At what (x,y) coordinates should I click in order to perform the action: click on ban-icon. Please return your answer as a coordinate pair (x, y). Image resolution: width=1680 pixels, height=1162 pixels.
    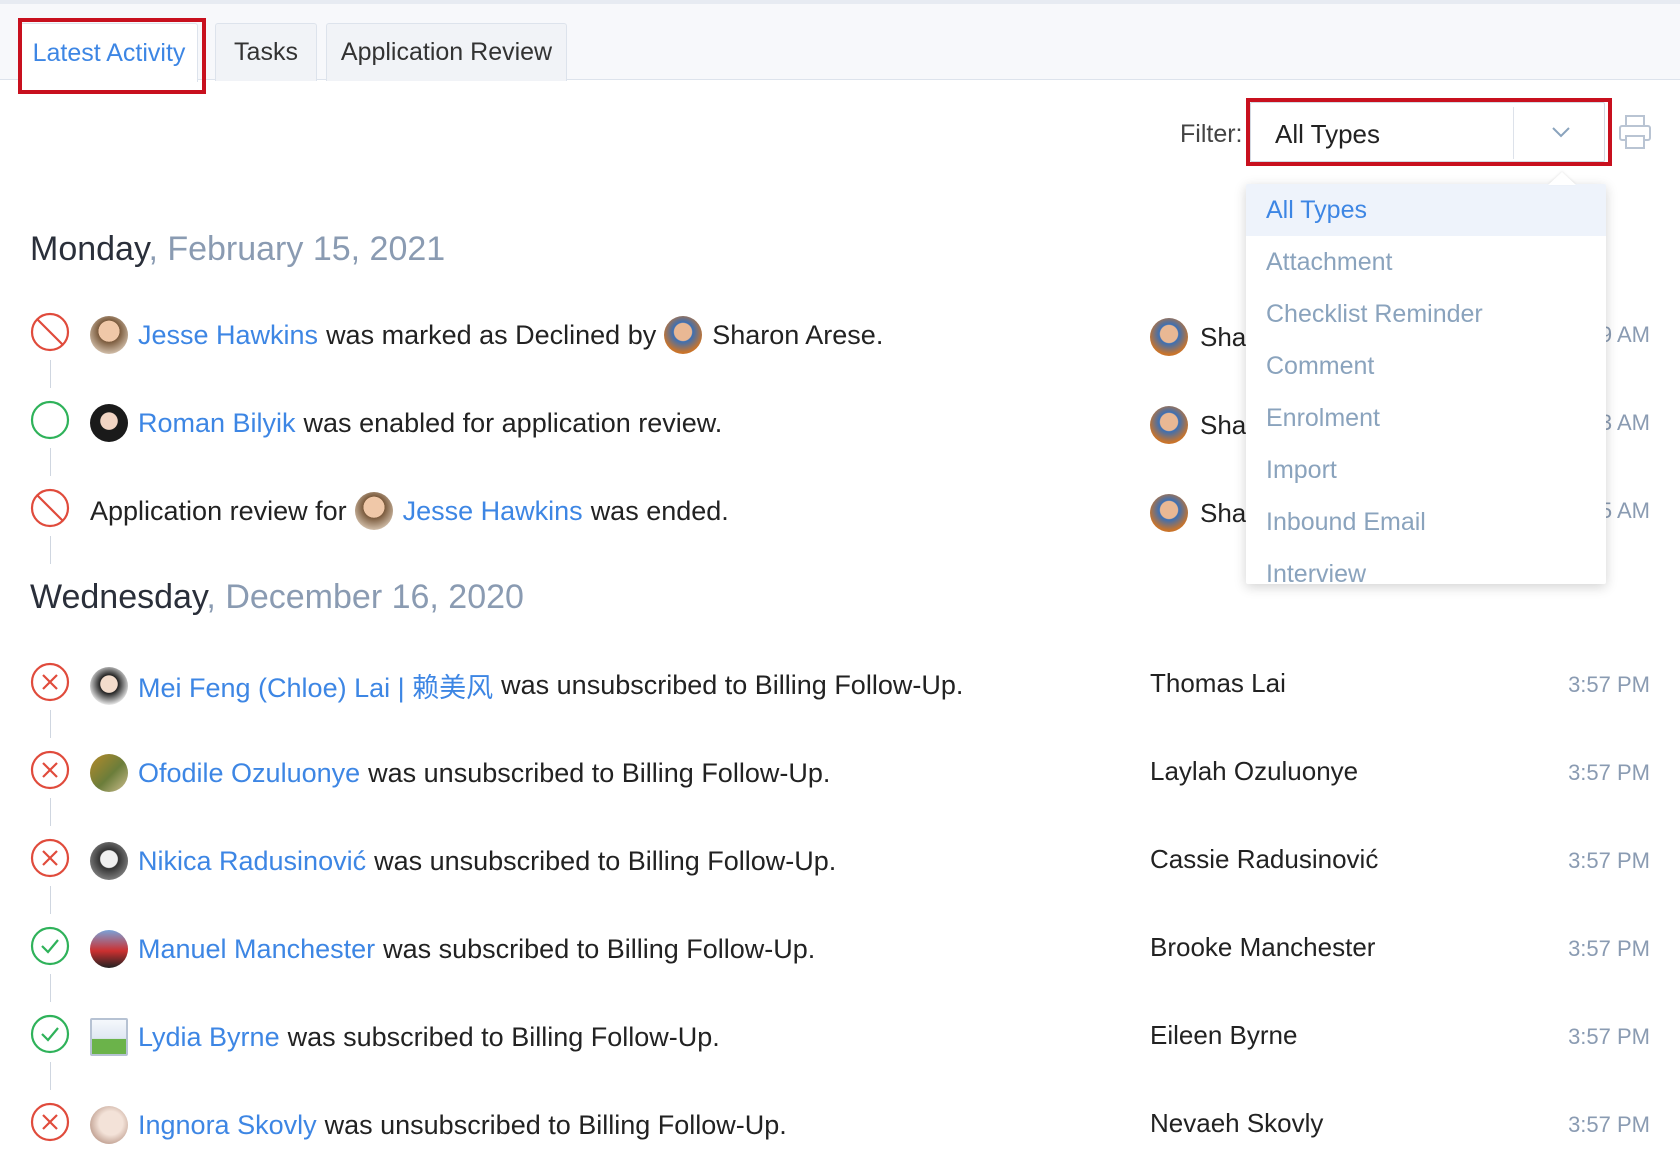
    Looking at the image, I should click on (50, 332).